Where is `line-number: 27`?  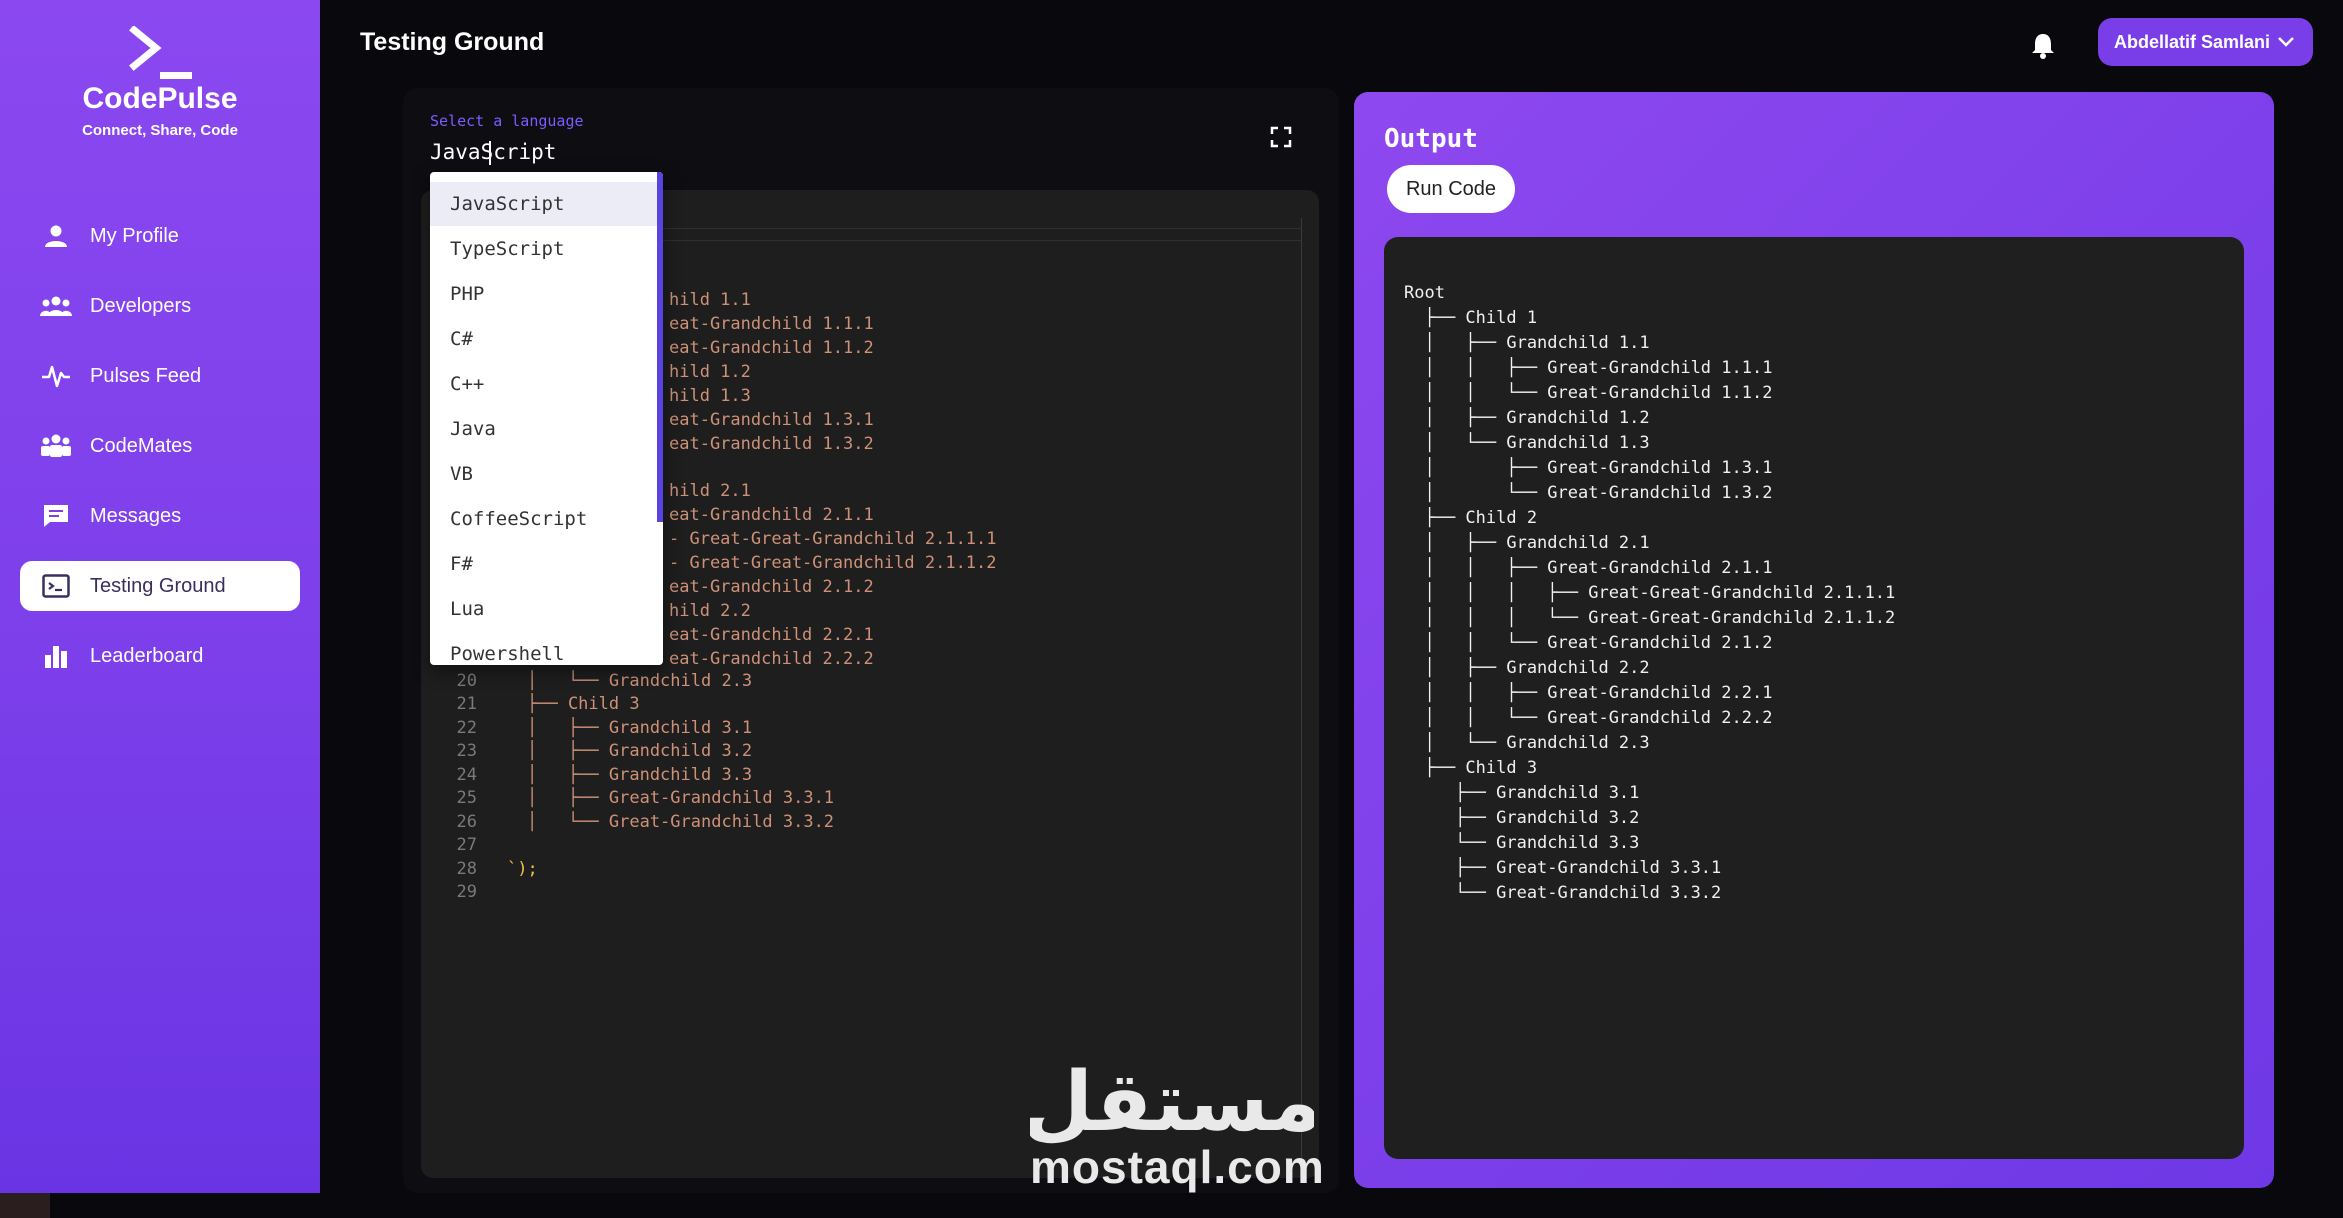 line-number: 27 is located at coordinates (466, 845).